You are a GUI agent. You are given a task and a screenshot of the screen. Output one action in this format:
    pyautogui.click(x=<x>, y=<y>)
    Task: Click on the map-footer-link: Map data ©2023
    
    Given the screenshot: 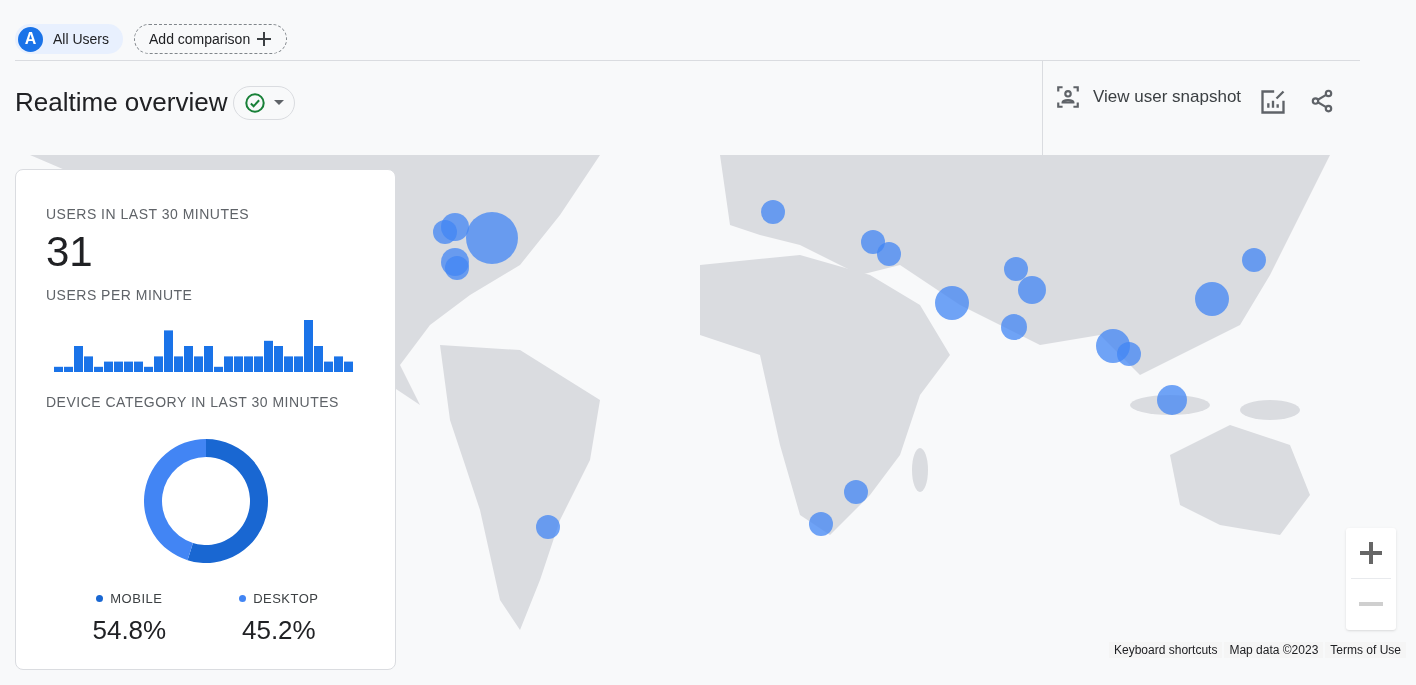 What is the action you would take?
    pyautogui.click(x=1274, y=650)
    